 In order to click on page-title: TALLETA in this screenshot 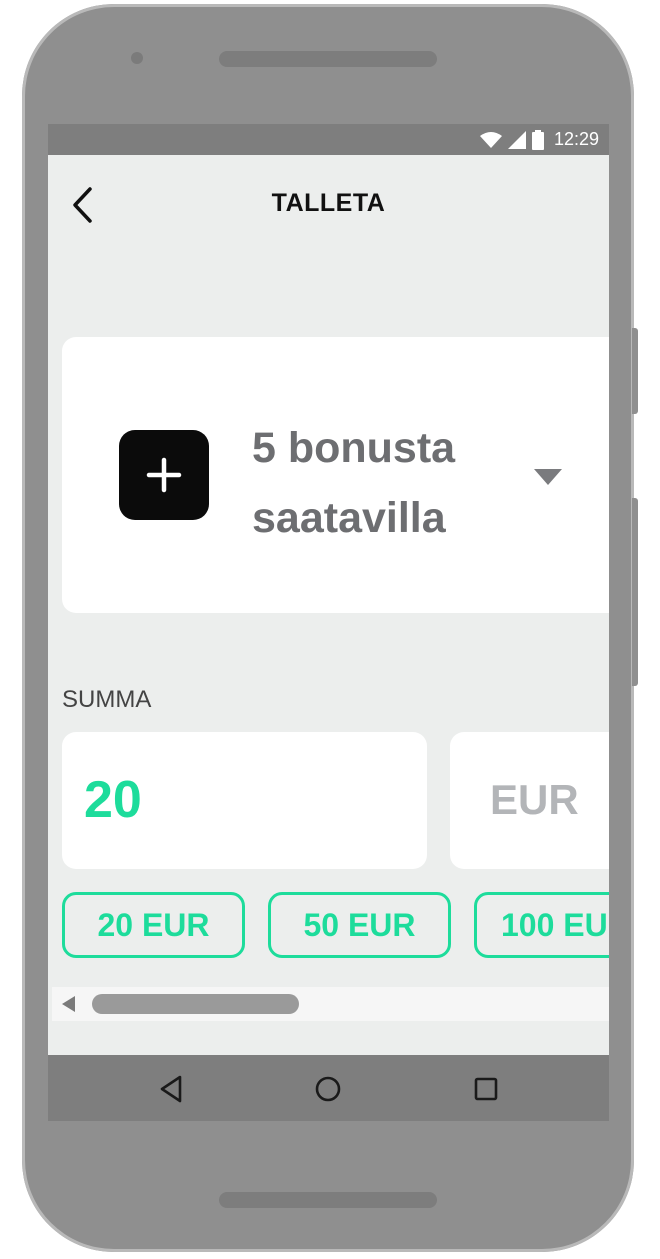, I will do `click(328, 203)`.